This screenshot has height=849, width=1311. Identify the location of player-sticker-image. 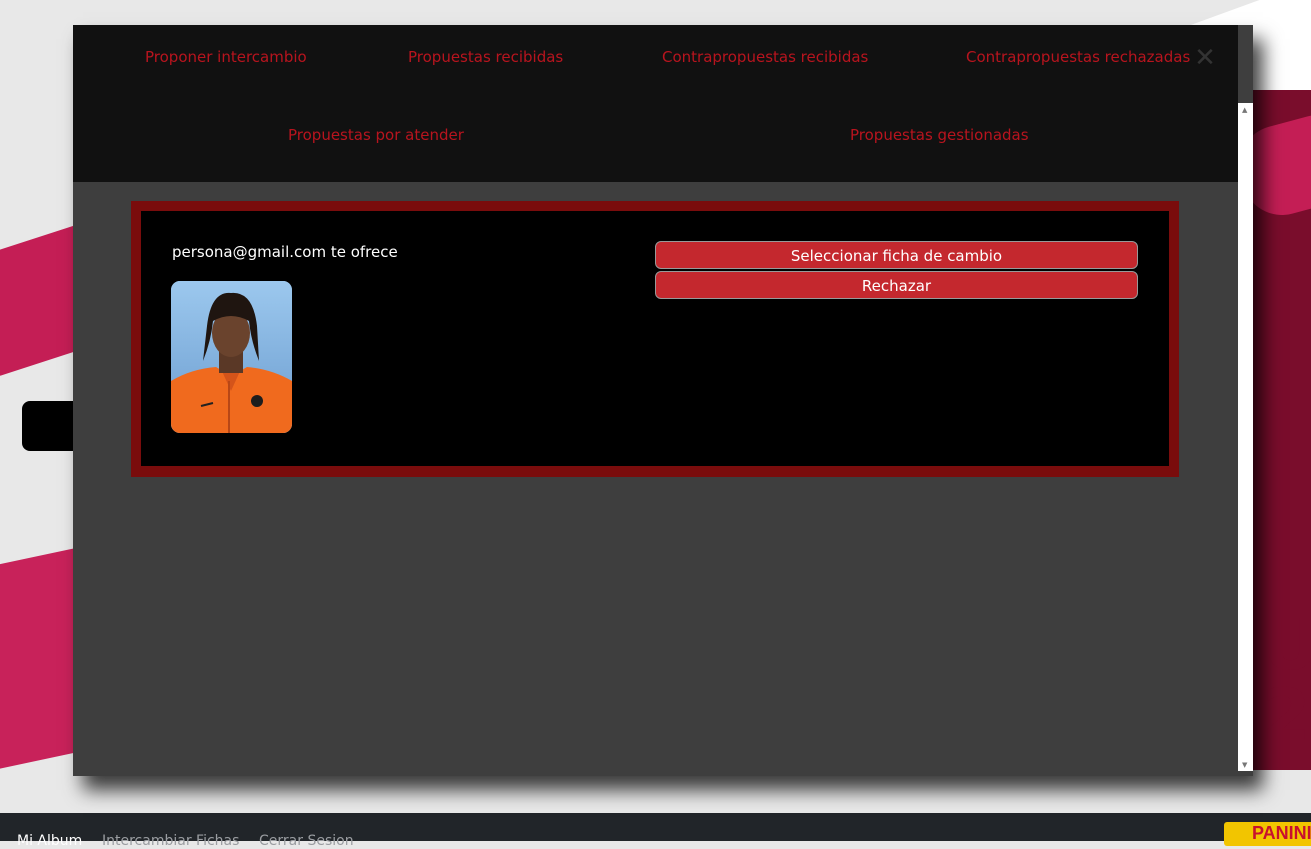
(231, 357).